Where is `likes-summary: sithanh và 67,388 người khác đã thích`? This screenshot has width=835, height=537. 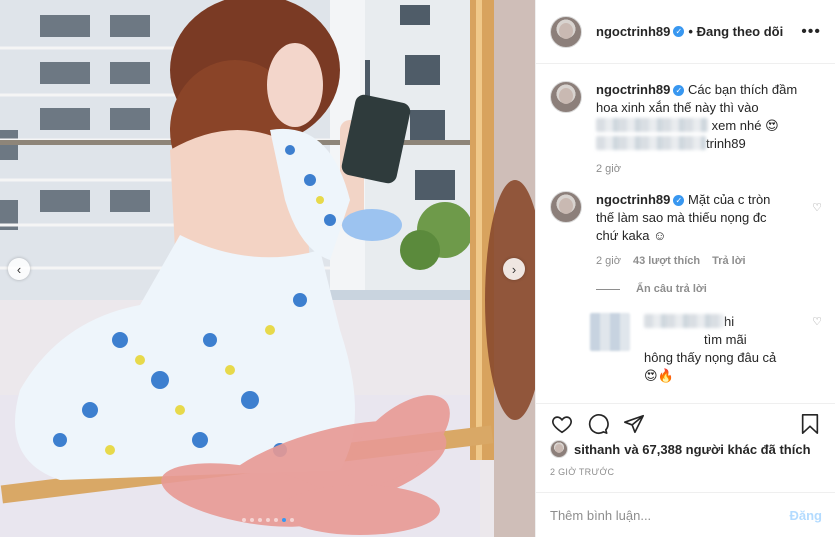
likes-summary: sithanh và 67,388 người khác đã thích is located at coordinates (680, 449).